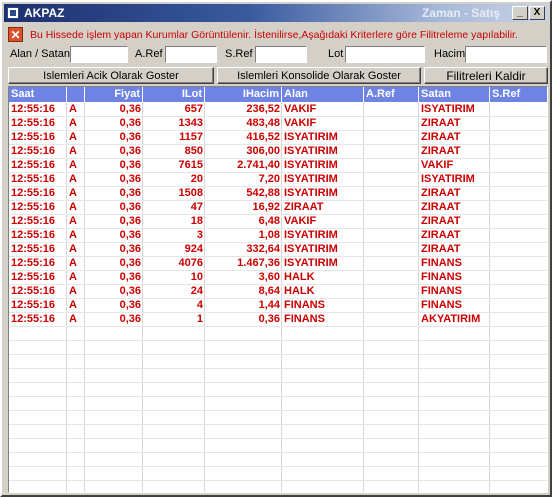 The height and width of the screenshot is (497, 552). What do you see at coordinates (299, 291) in the screenshot?
I see `cell-alan: HALK` at bounding box center [299, 291].